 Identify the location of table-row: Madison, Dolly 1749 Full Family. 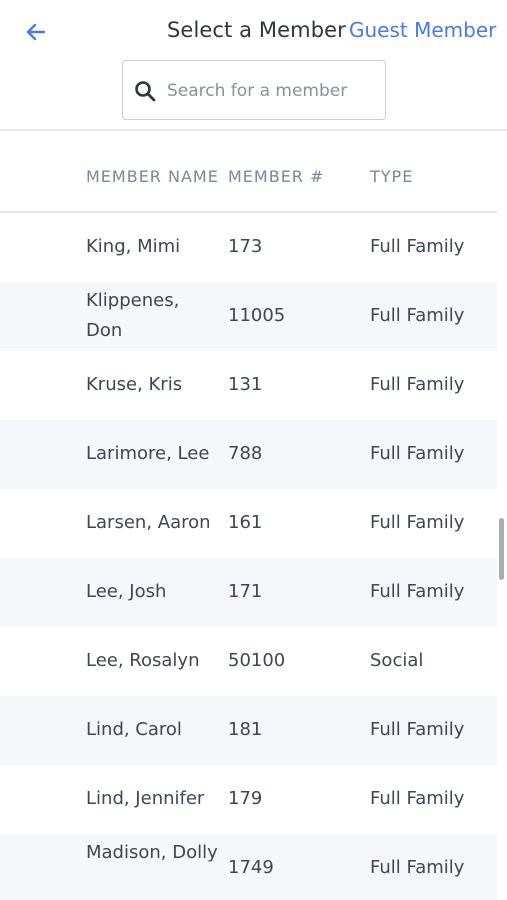
(248, 867).